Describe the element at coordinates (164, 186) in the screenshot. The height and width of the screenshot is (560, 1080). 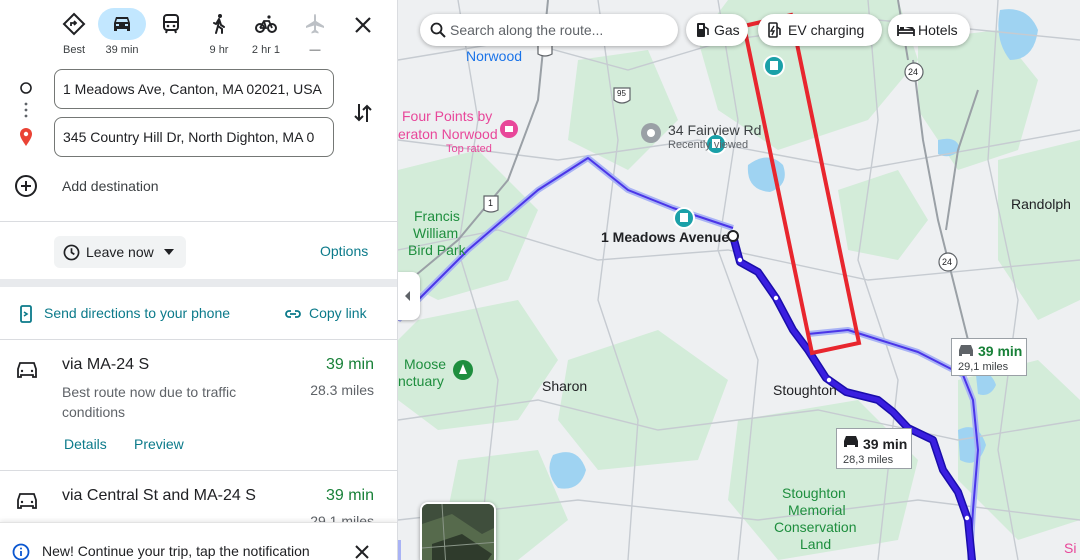
I see `add-destination-button: Add destination` at that location.